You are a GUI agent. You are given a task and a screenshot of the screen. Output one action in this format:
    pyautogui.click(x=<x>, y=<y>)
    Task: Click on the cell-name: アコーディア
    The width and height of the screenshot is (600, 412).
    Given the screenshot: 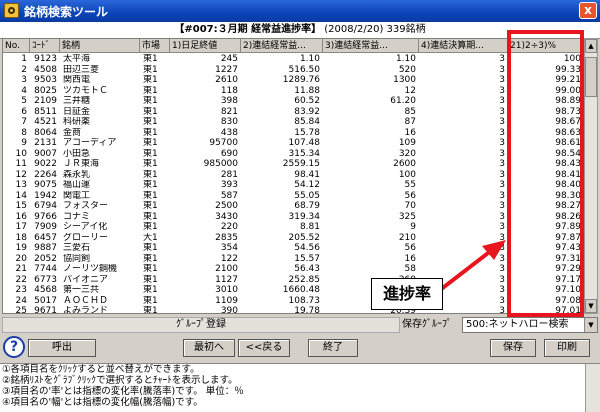 What is the action you would take?
    pyautogui.click(x=90, y=143)
    